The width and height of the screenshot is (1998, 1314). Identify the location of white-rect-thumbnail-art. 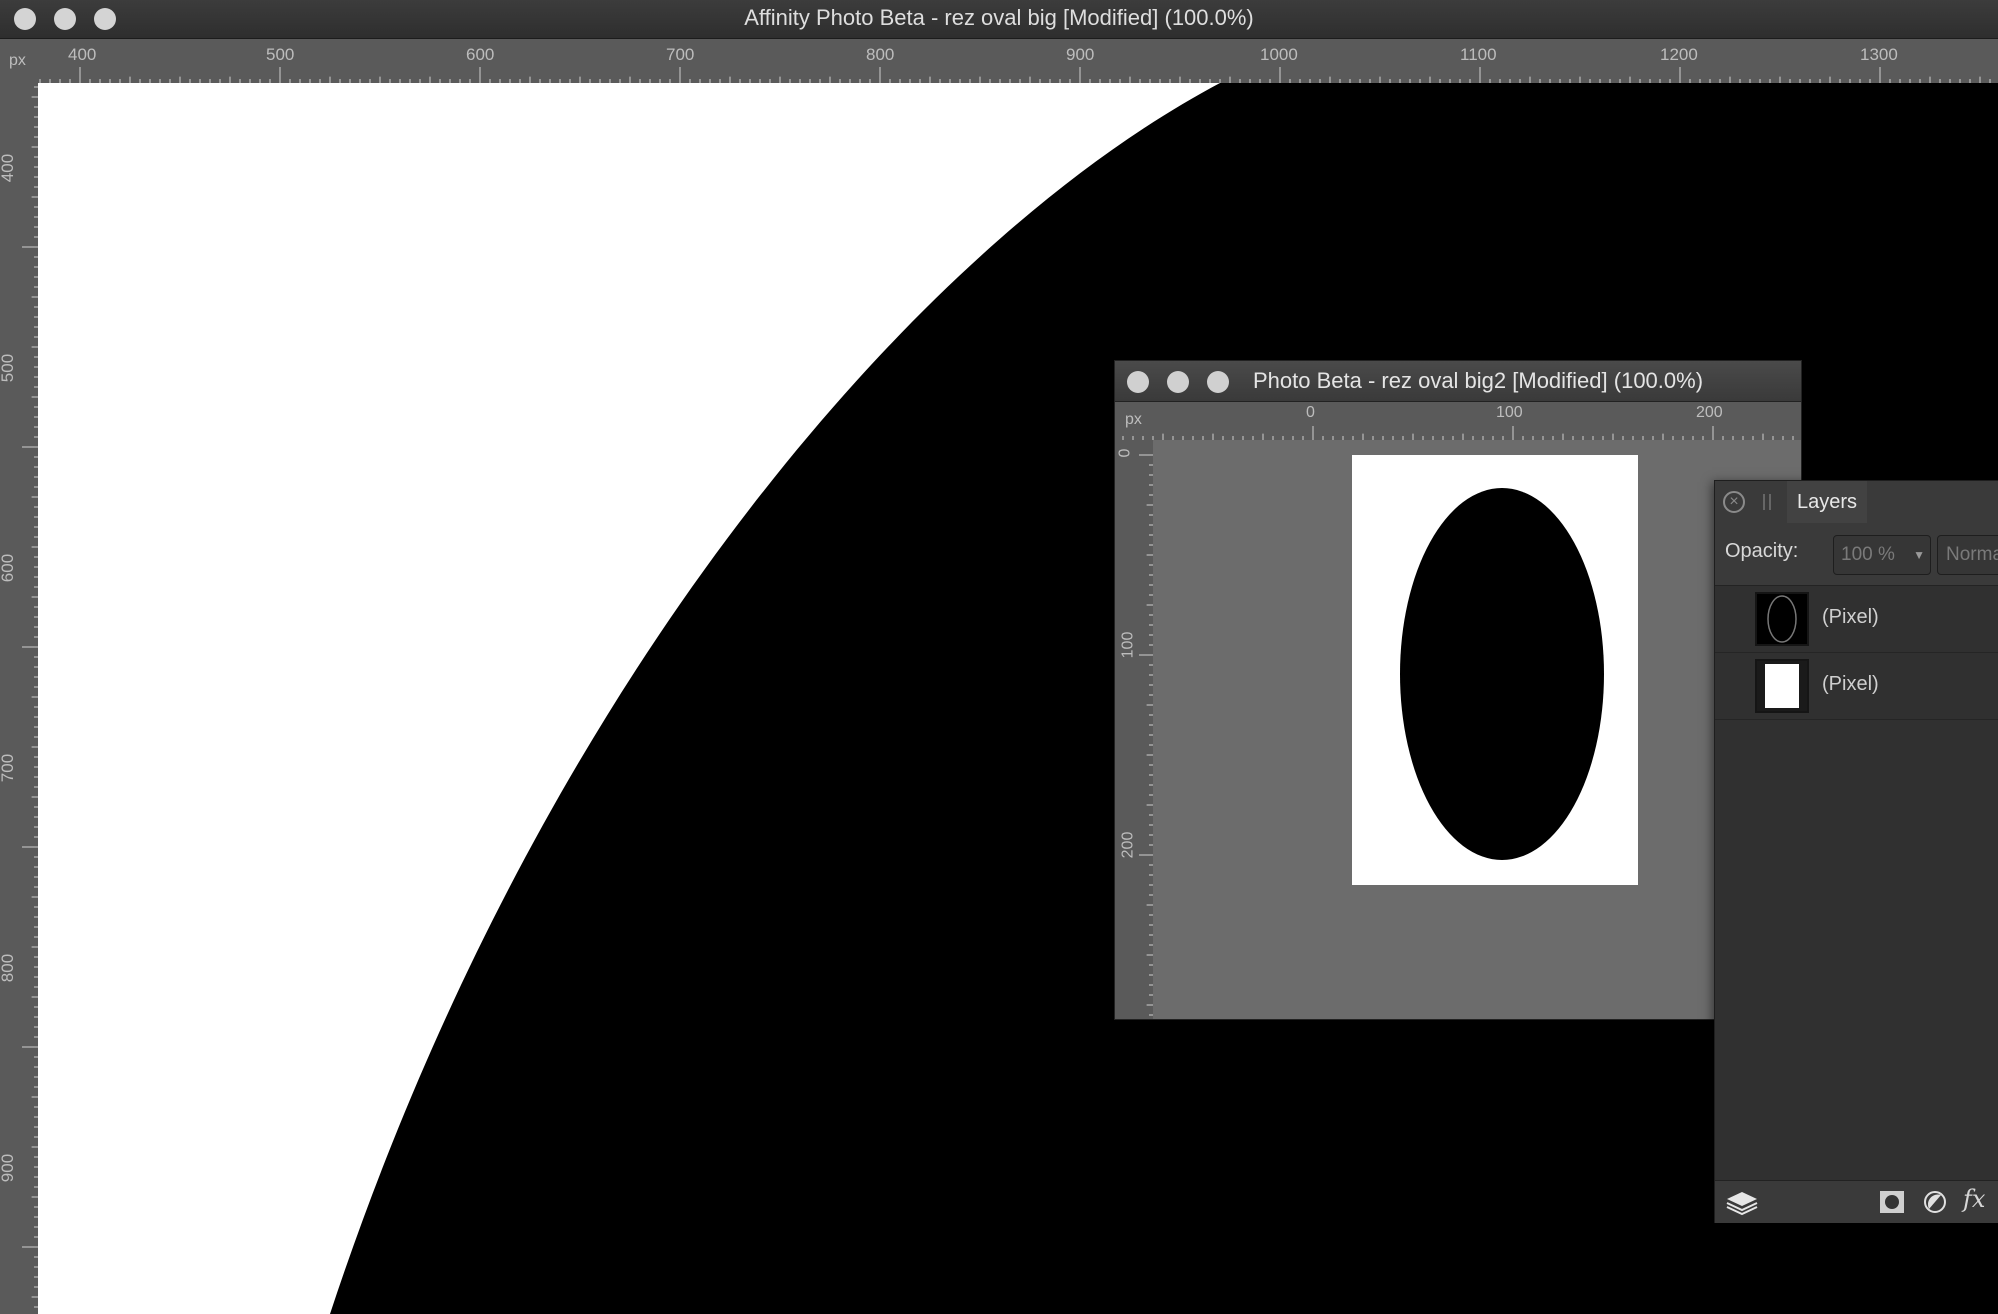
(1782, 686).